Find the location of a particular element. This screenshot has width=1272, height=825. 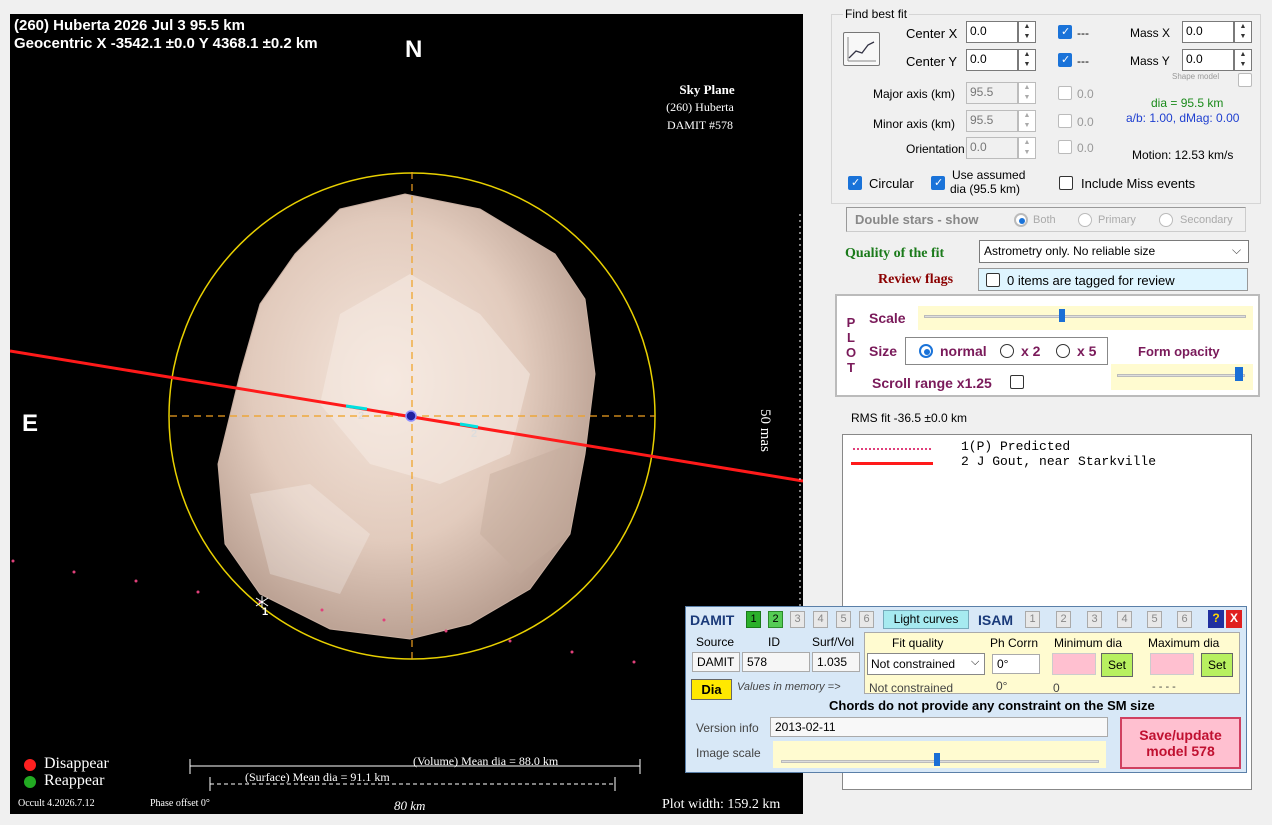

save-button-line1: Save/update is located at coordinates (1180, 735).